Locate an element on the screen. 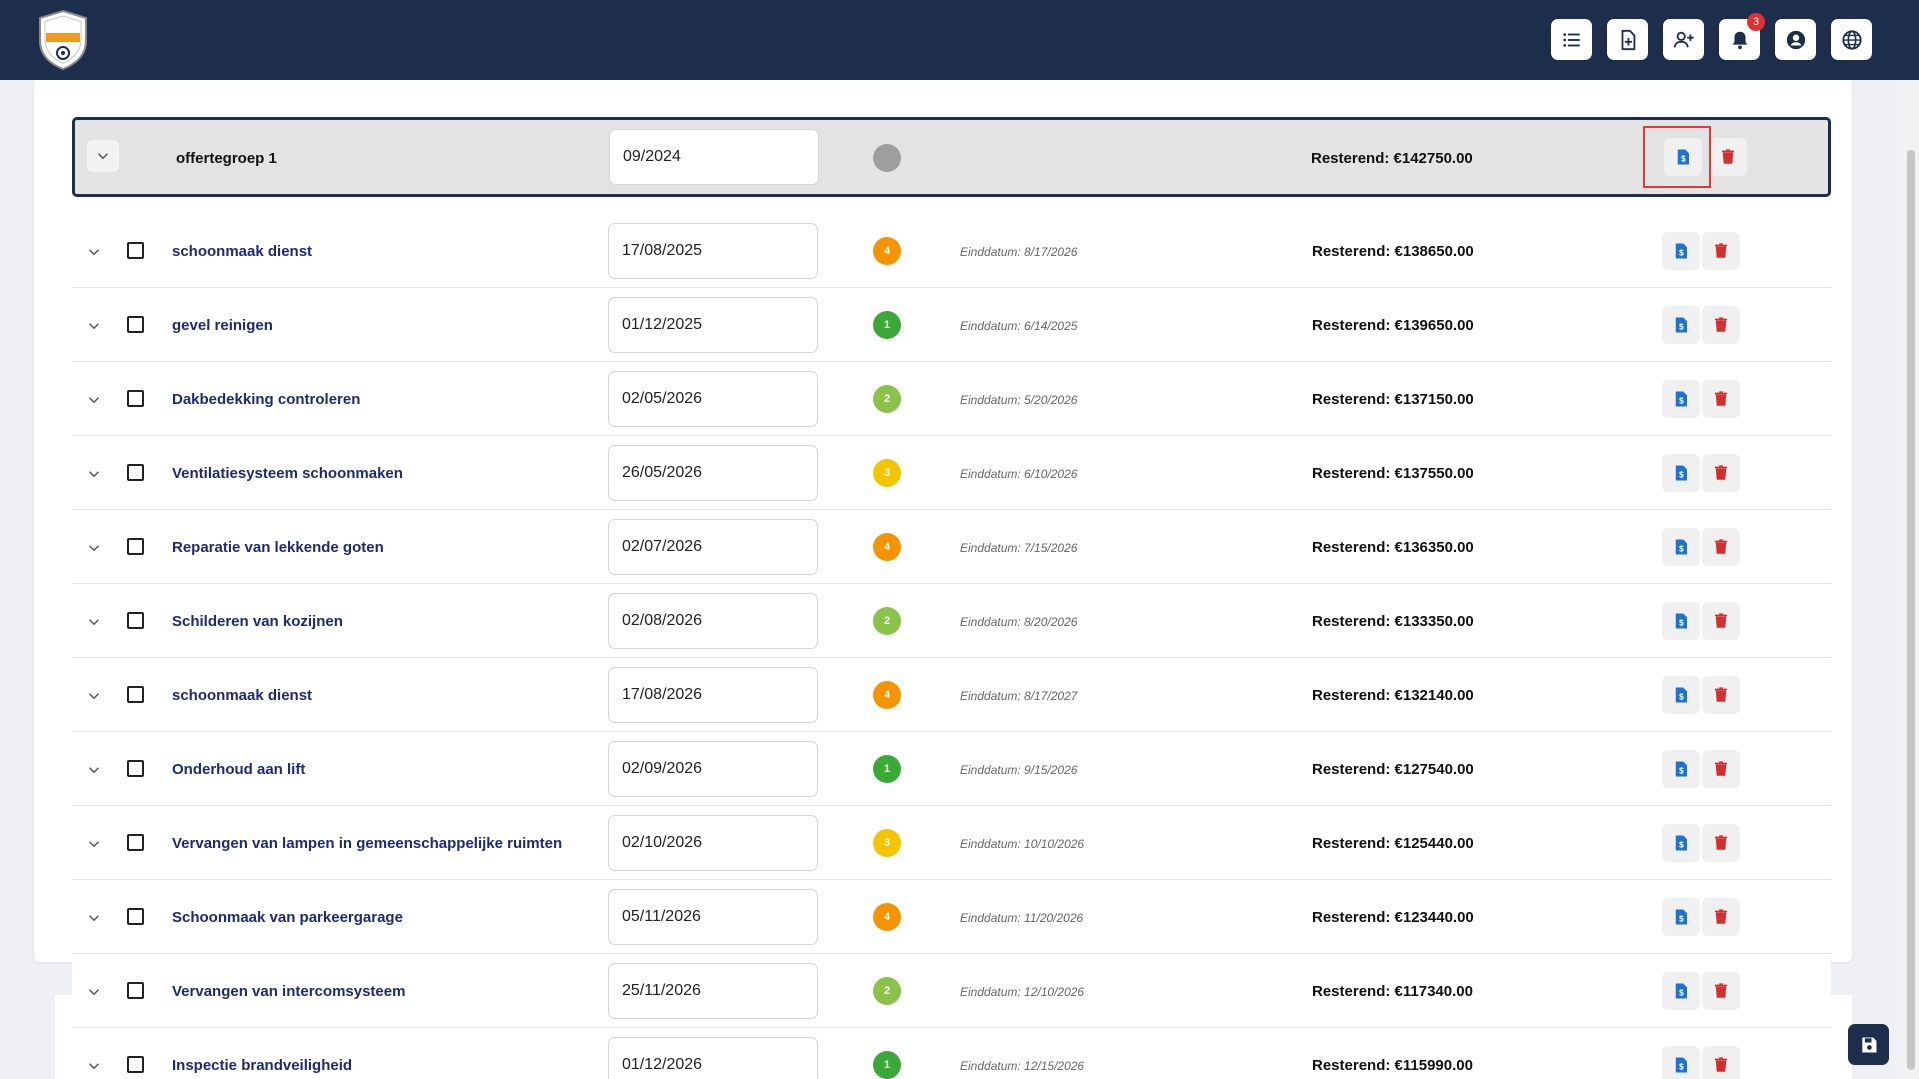 This screenshot has width=1919, height=1079. task-date-field: 02/10/2026 is located at coordinates (713, 843).